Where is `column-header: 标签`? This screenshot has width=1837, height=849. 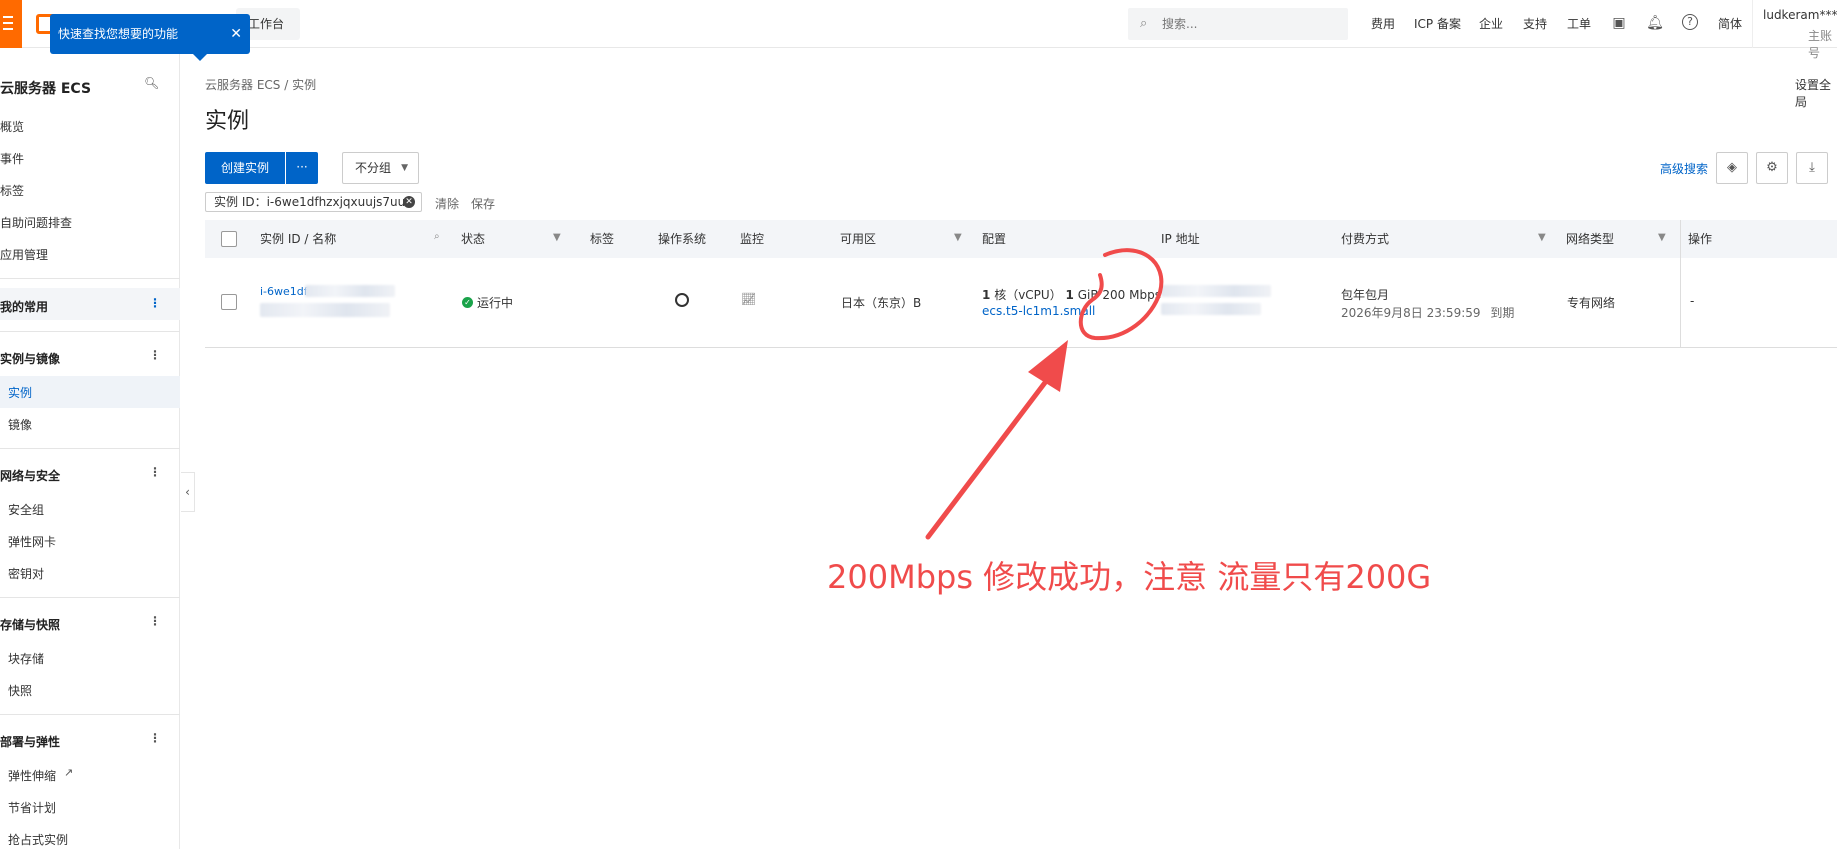
column-header: 标签 is located at coordinates (602, 239).